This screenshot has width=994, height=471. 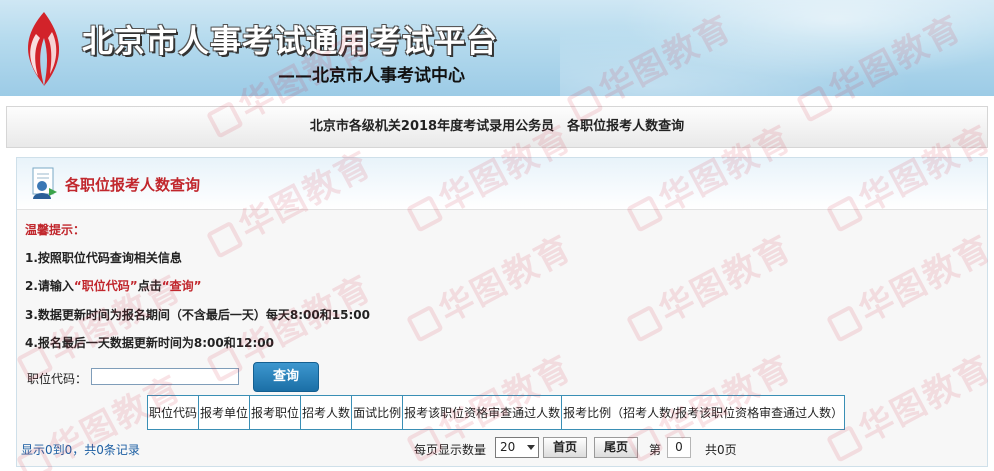 I want to click on per-page-select: 20, so click(x=517, y=447).